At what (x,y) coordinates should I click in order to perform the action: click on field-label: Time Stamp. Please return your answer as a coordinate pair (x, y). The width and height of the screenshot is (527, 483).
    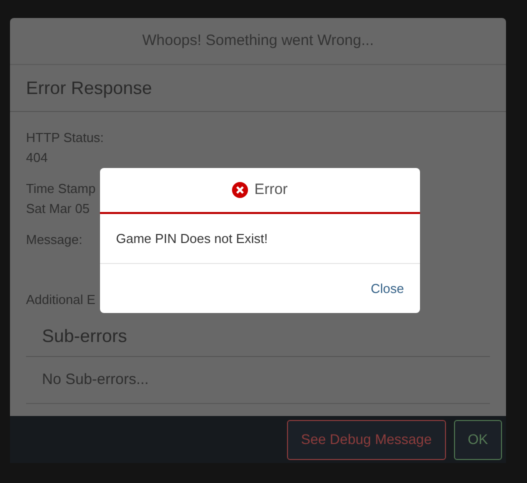
    Looking at the image, I should click on (61, 189).